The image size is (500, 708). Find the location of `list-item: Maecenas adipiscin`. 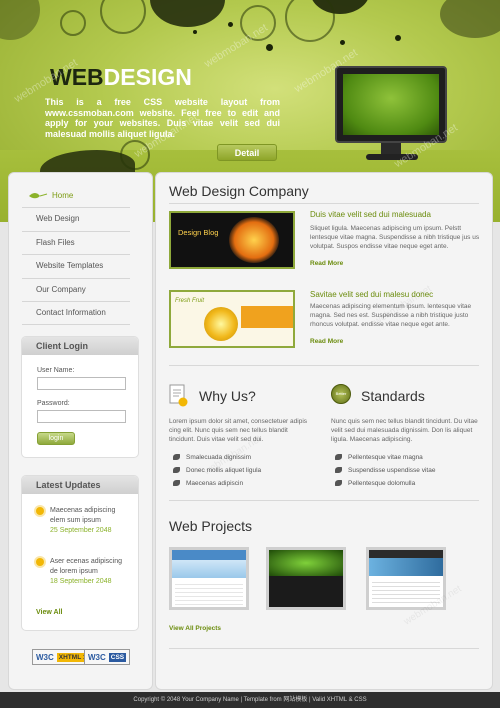

list-item: Maecenas adipiscin is located at coordinates (217, 483).